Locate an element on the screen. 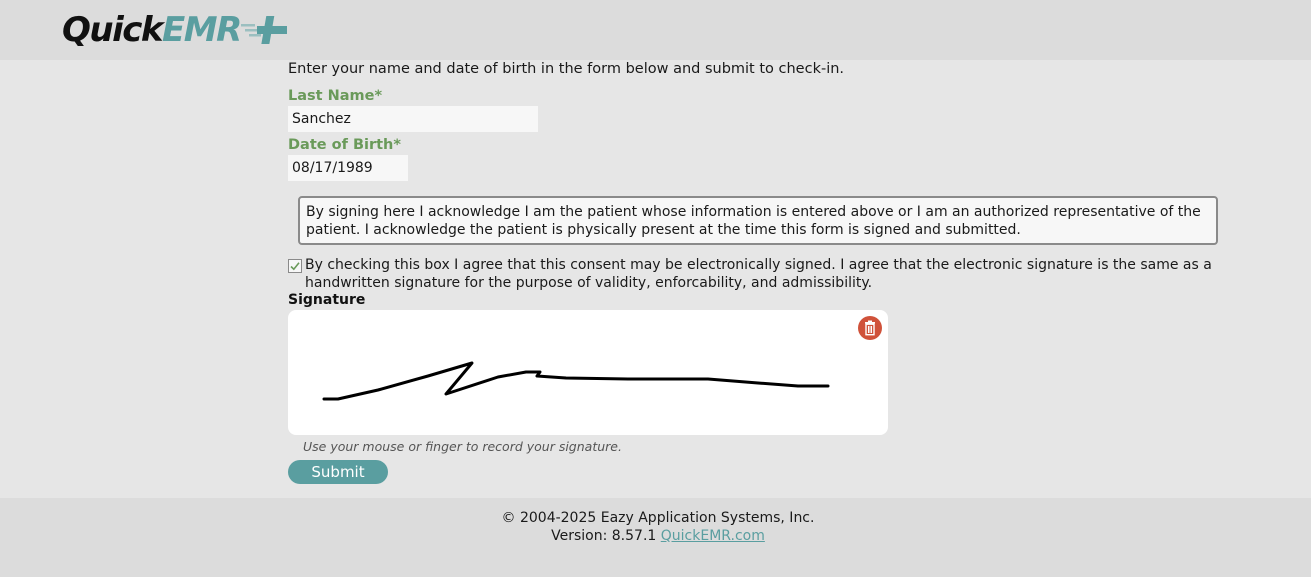 The height and width of the screenshot is (577, 1311). dob-input: 08/17/1989 is located at coordinates (348, 168).